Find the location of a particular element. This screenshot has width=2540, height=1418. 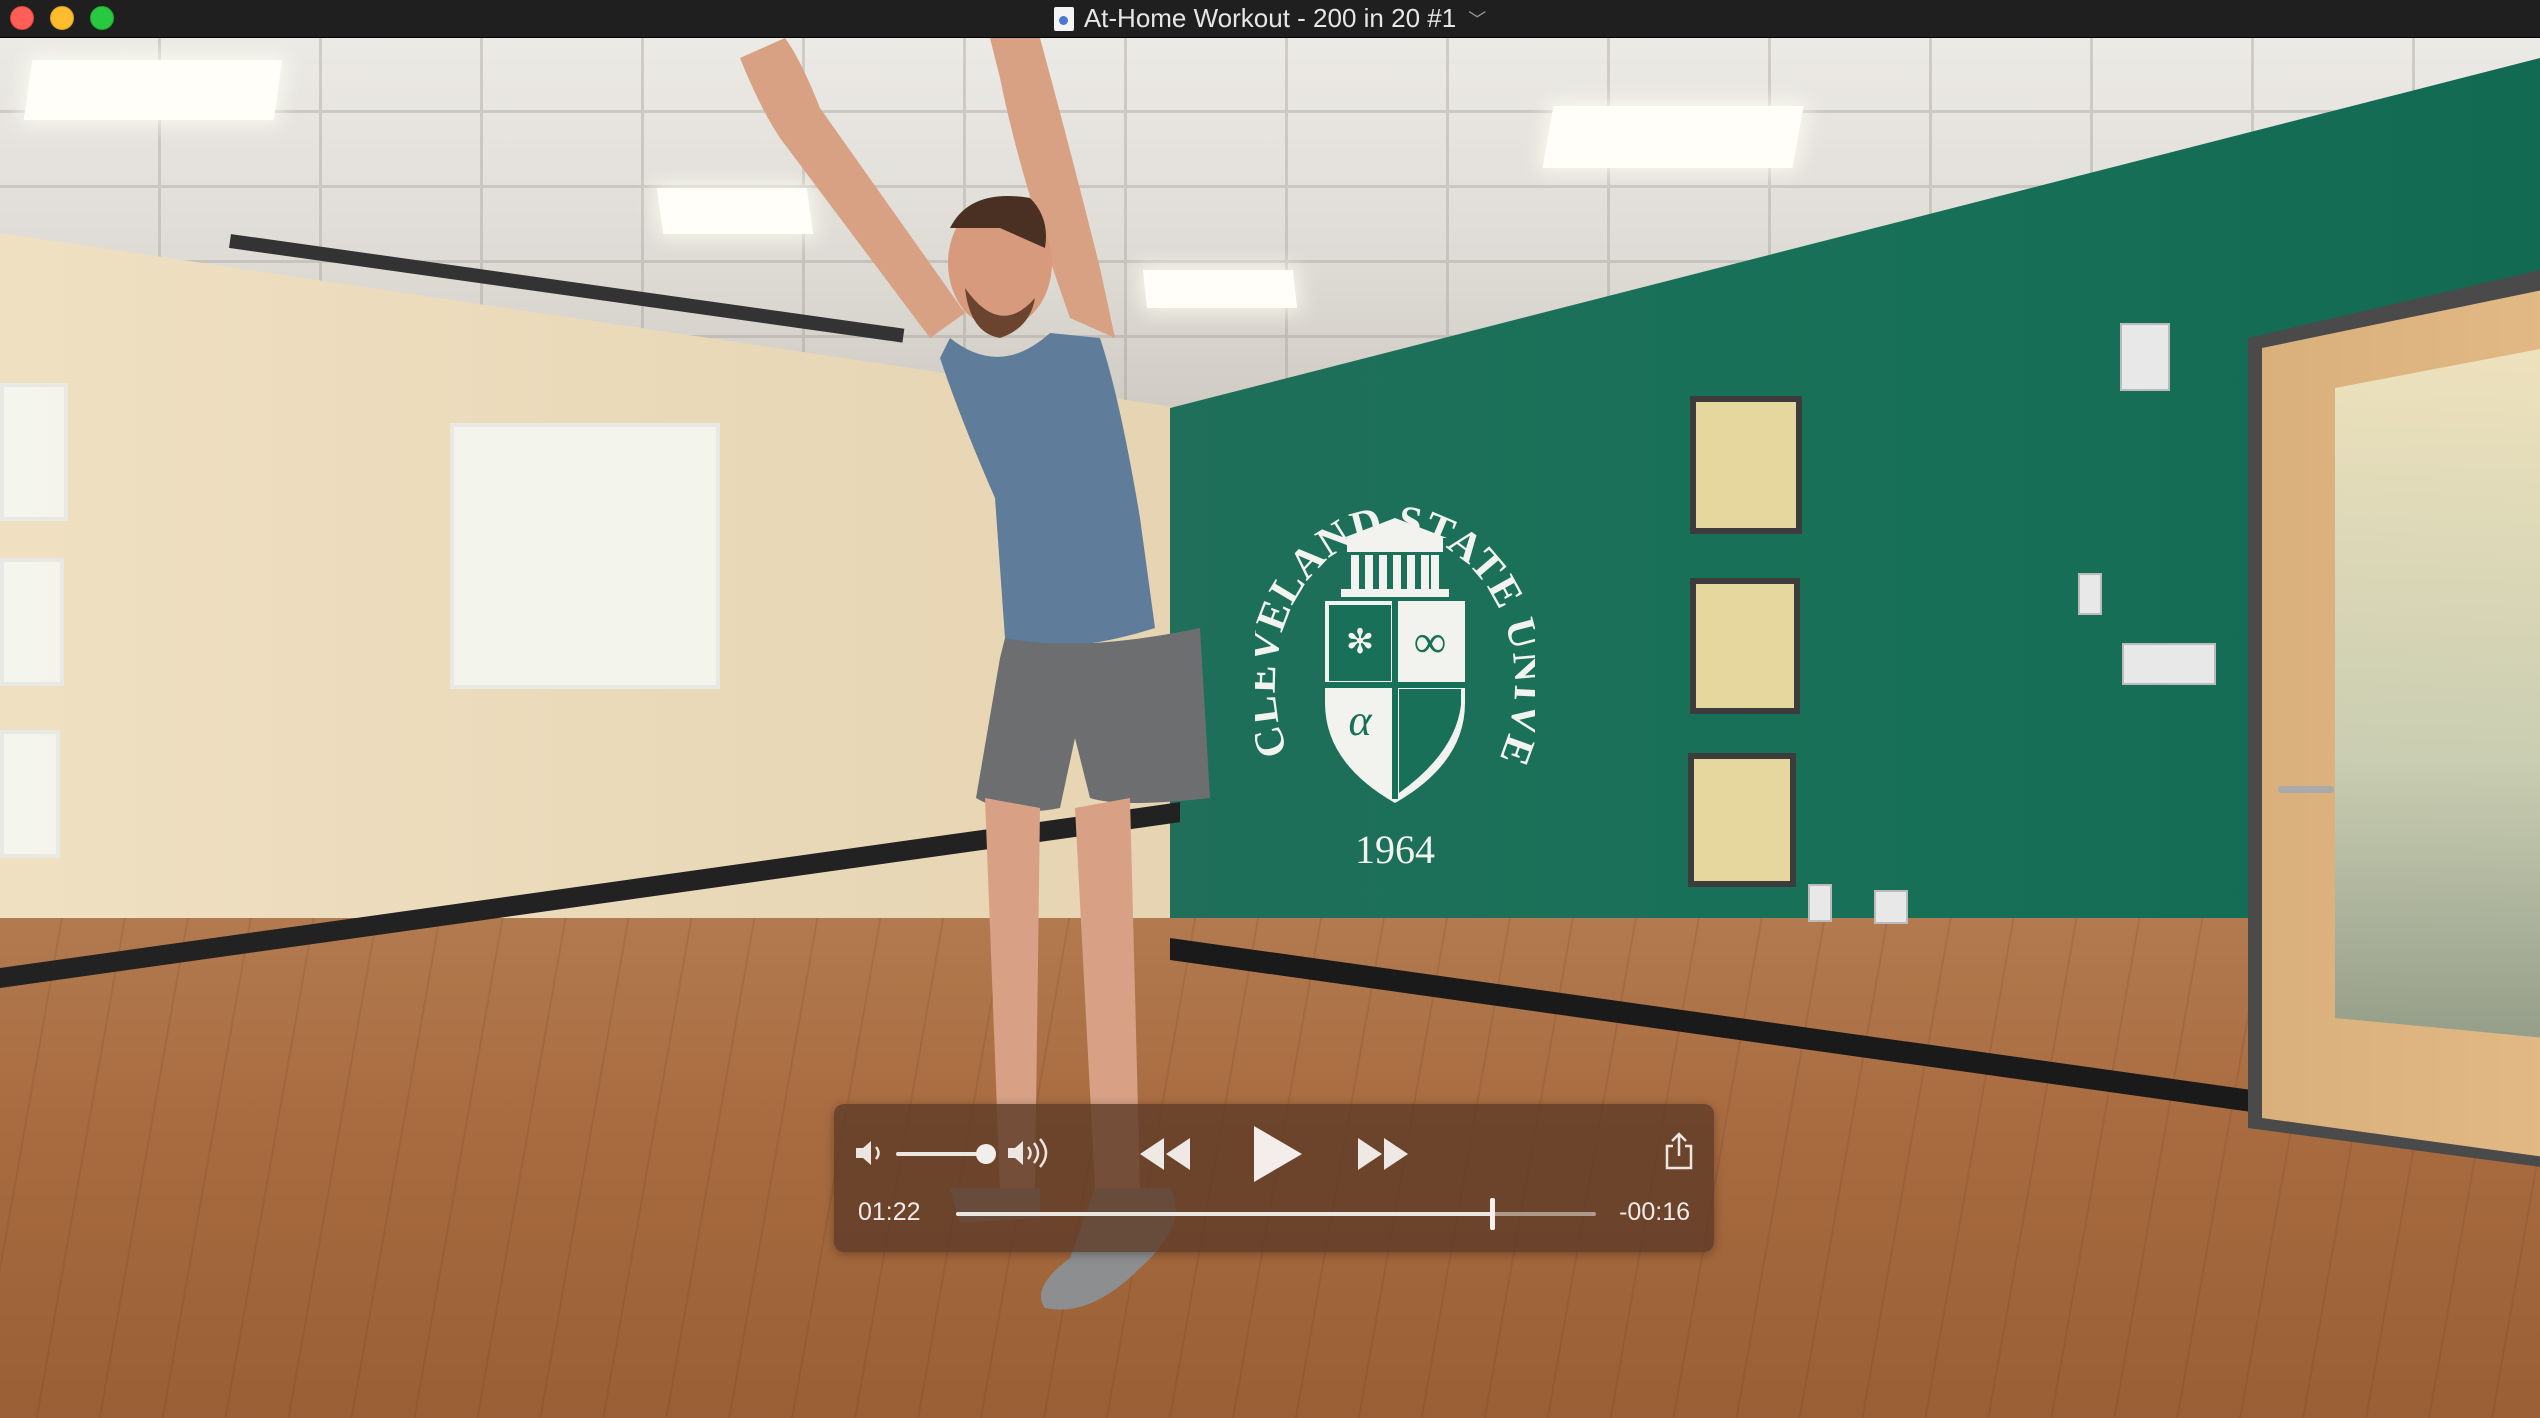

timeline-scrubber is located at coordinates (1276, 1214).